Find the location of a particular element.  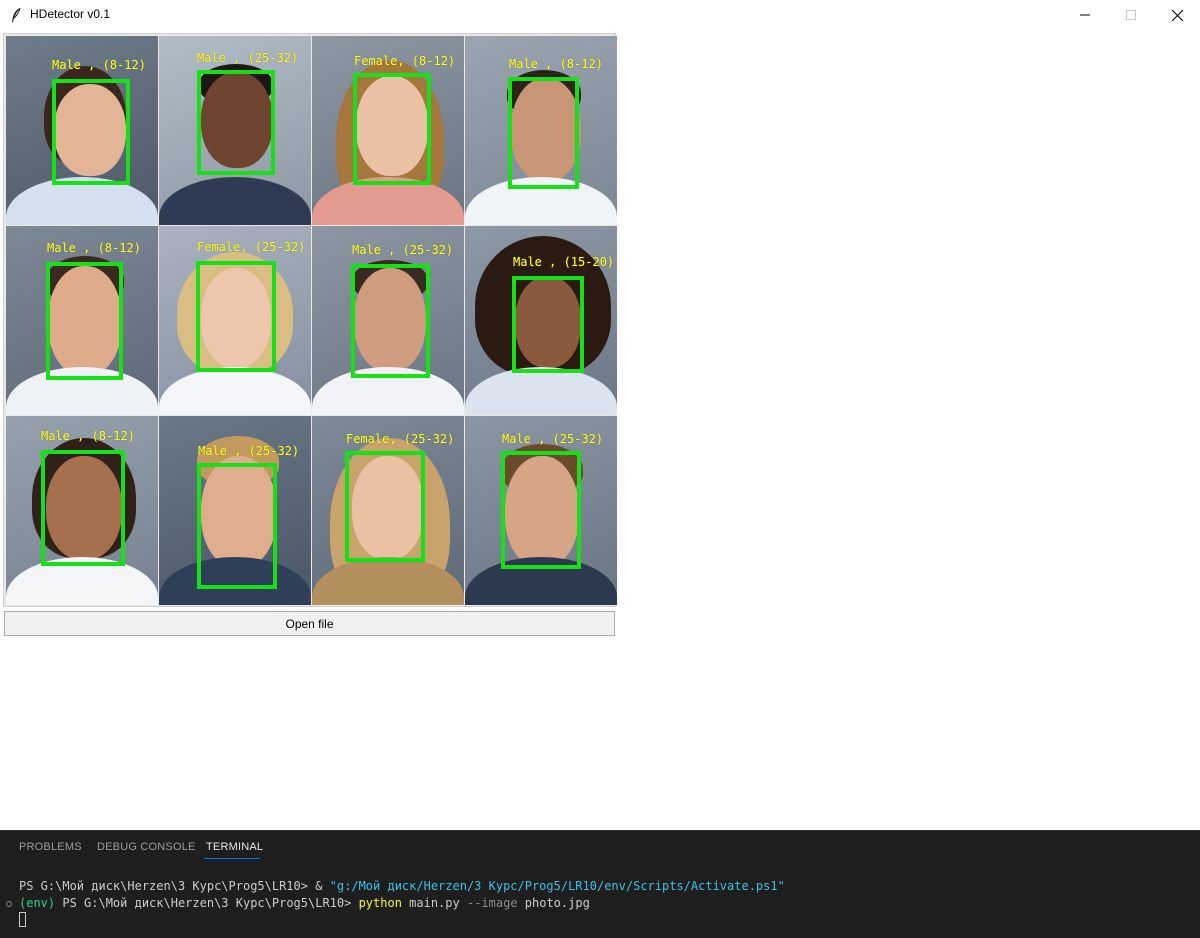

face-label: Male , (15-20) is located at coordinates (564, 262).